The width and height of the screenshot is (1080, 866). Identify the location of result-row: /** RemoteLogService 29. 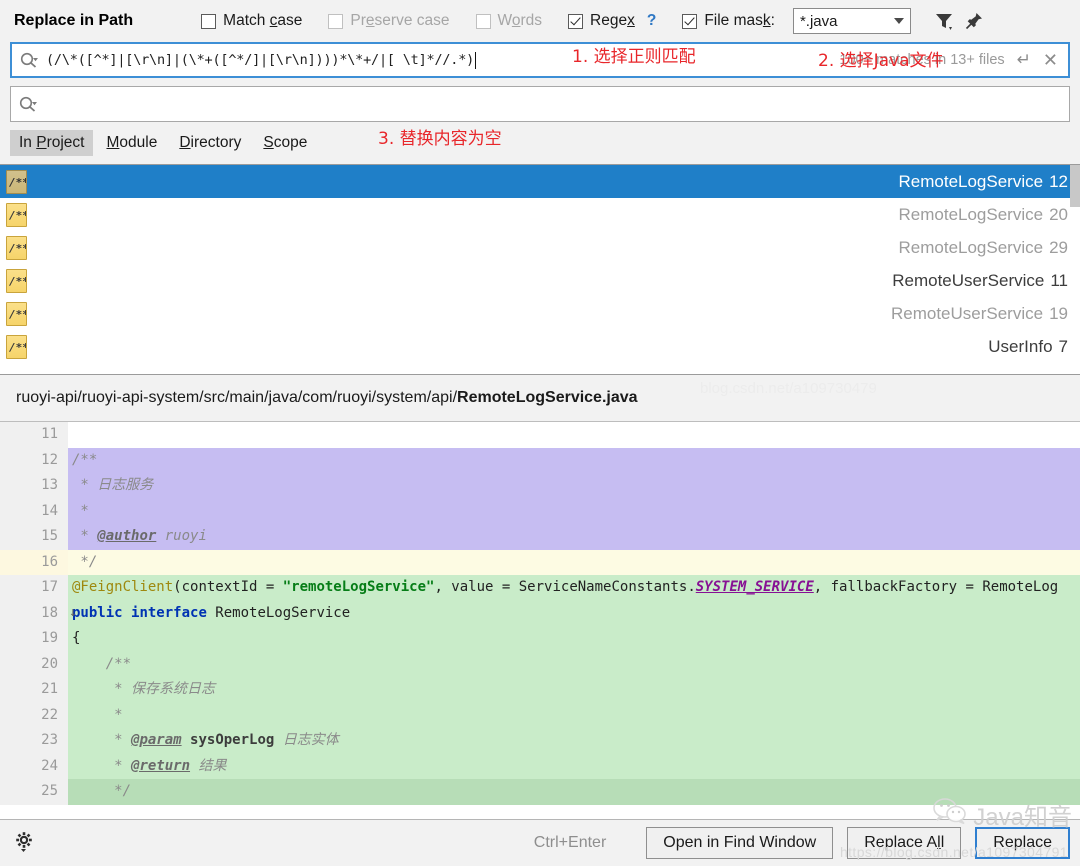
(540, 247).